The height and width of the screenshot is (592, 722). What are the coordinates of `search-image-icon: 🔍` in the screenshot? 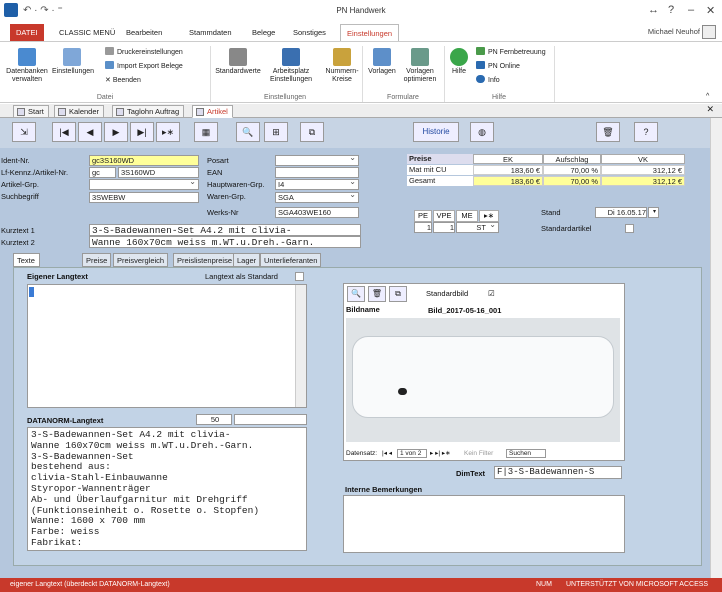 It's located at (356, 294).